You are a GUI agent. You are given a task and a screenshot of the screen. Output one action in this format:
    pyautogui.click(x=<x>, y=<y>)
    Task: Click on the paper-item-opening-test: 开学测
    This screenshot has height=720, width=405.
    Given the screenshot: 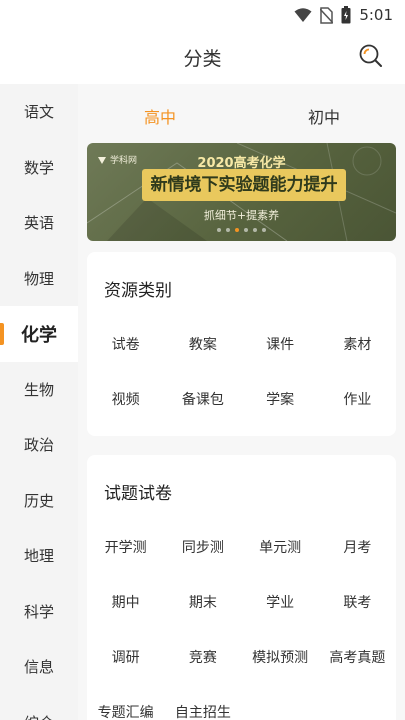 What is the action you would take?
    pyautogui.click(x=125, y=546)
    